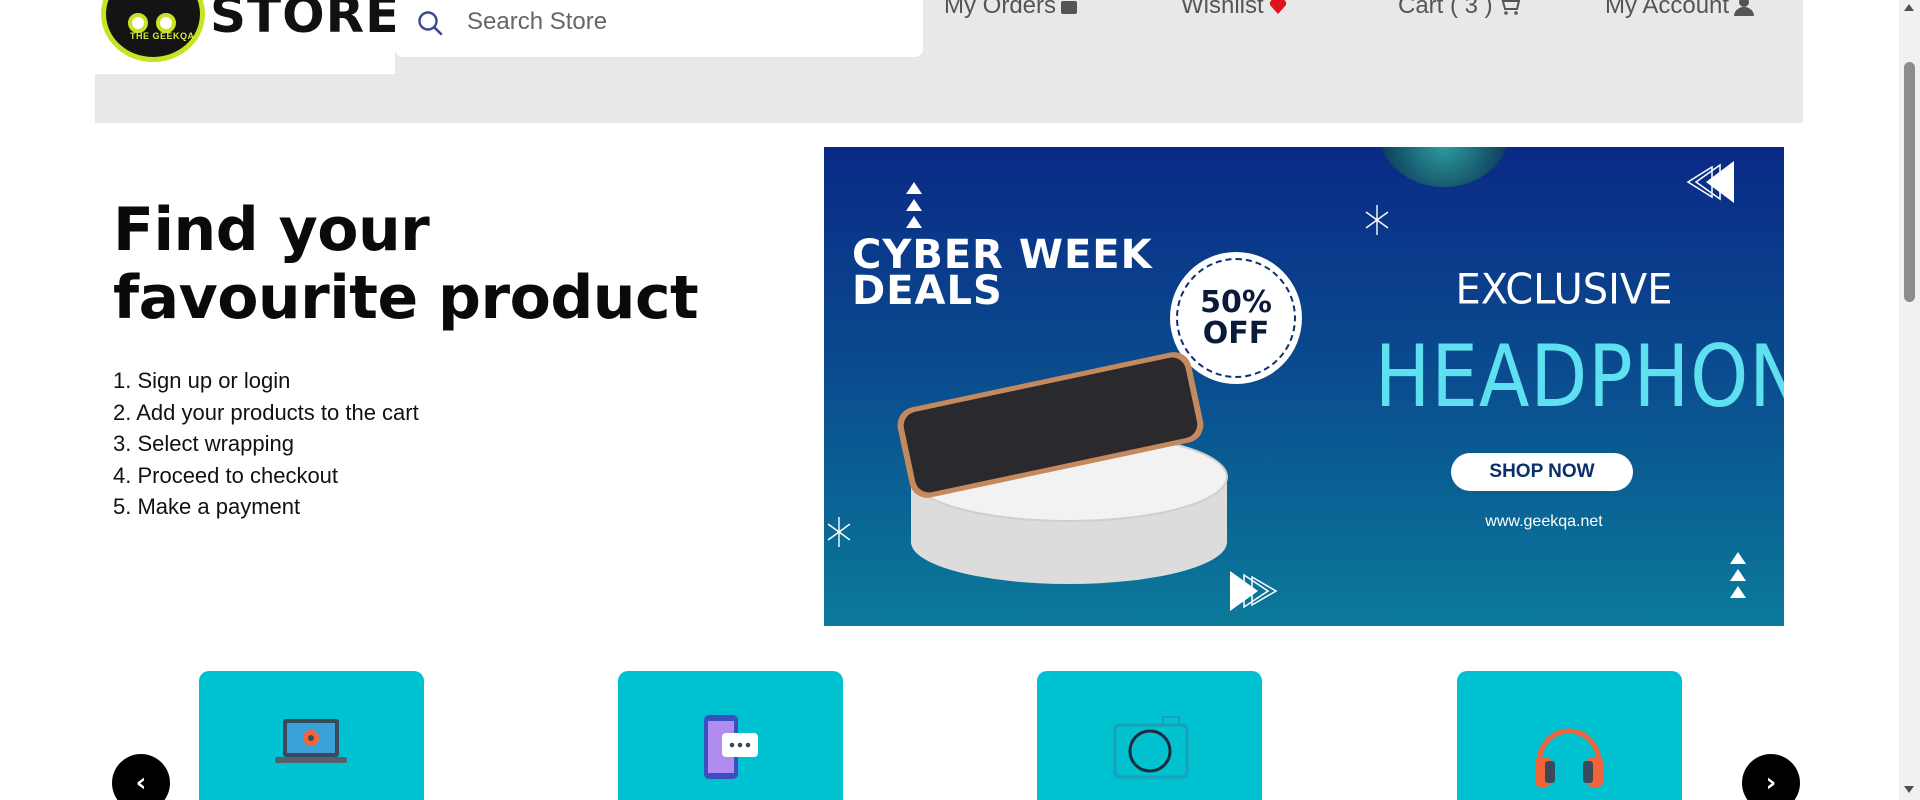 The image size is (1920, 800). Describe the element at coordinates (1544, 521) in the screenshot. I see `website-text: www.geekqa.net` at that location.